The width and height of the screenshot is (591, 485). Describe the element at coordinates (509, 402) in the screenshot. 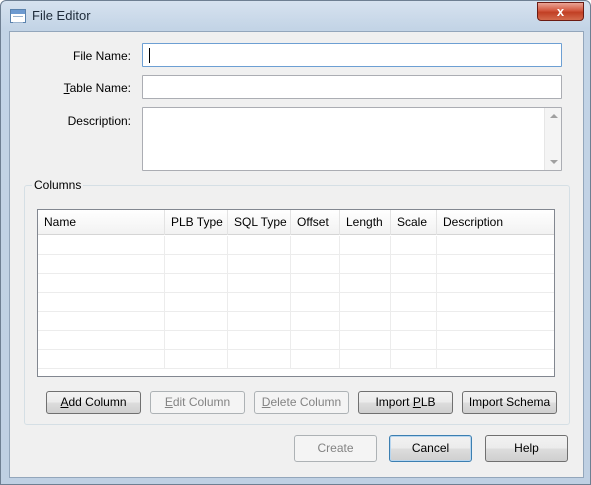

I see `import-schema-button: Import Schema` at that location.